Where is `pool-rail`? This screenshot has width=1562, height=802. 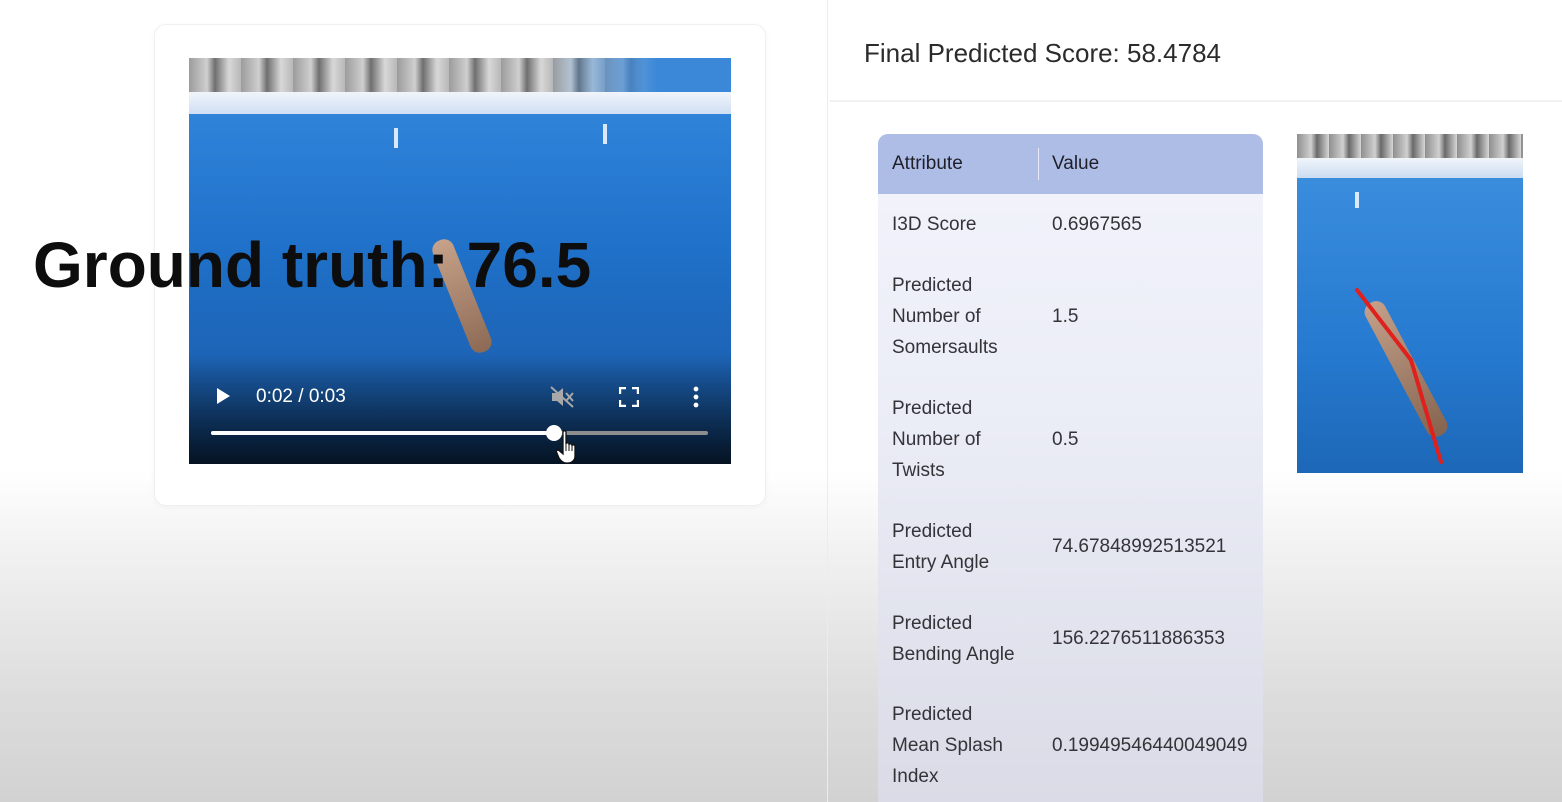
pool-rail is located at coordinates (460, 103).